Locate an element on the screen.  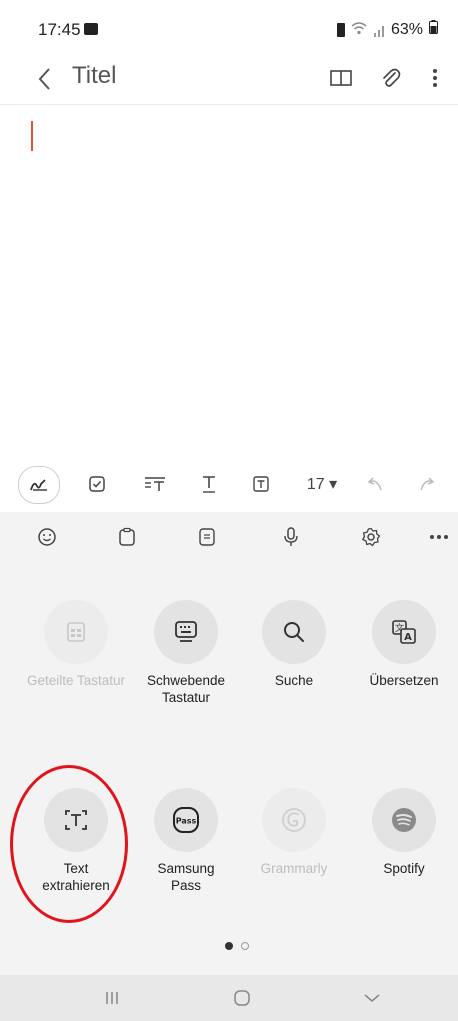
clipboard-button is located at coordinates (127, 537).